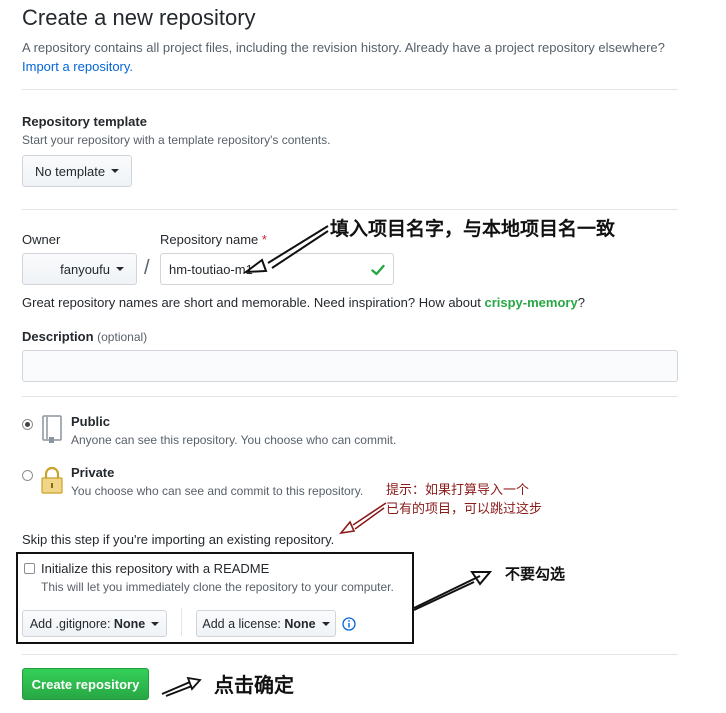 The image size is (726, 713). What do you see at coordinates (27, 475) in the screenshot?
I see `private-radio` at bounding box center [27, 475].